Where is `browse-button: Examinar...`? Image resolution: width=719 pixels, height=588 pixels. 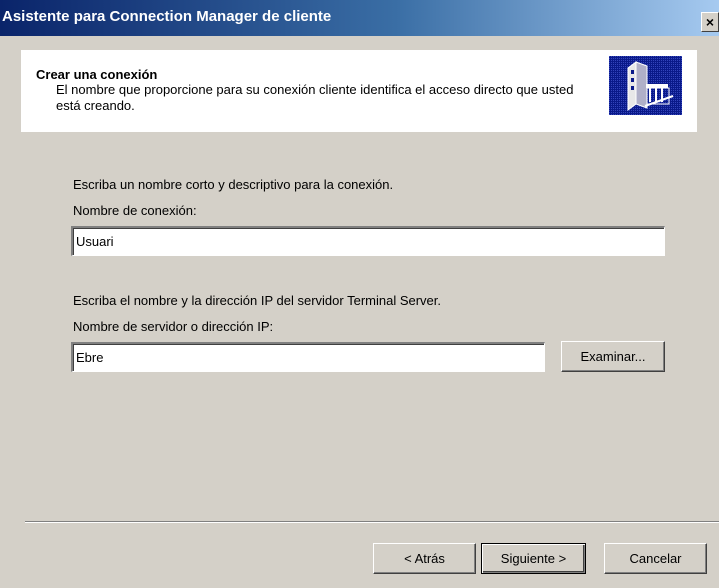 browse-button: Examinar... is located at coordinates (613, 356).